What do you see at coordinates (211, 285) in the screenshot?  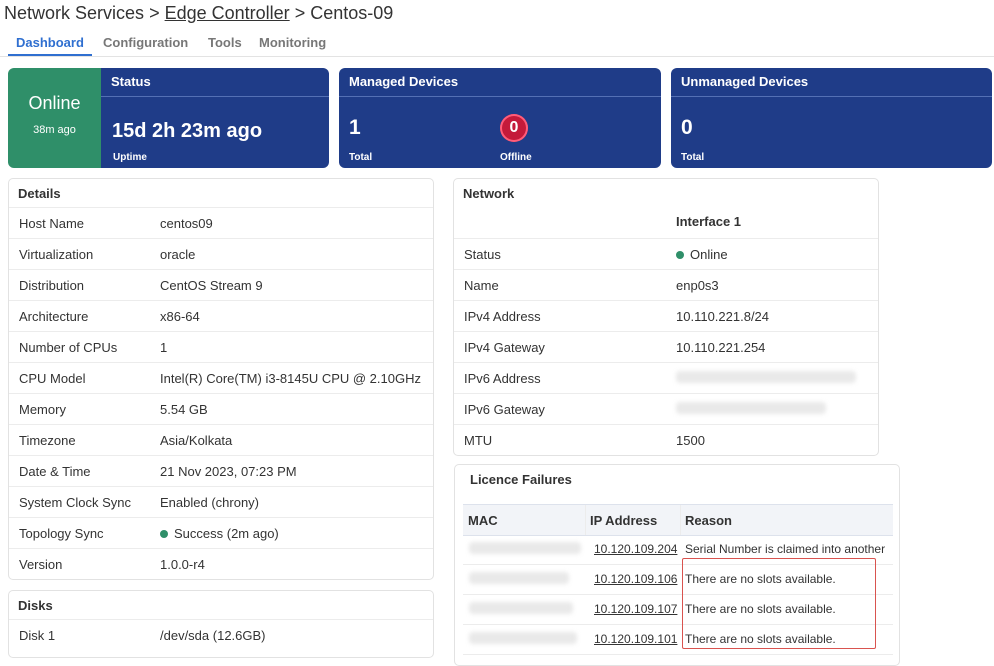 I see `detail-value: CentOS Stream 9` at bounding box center [211, 285].